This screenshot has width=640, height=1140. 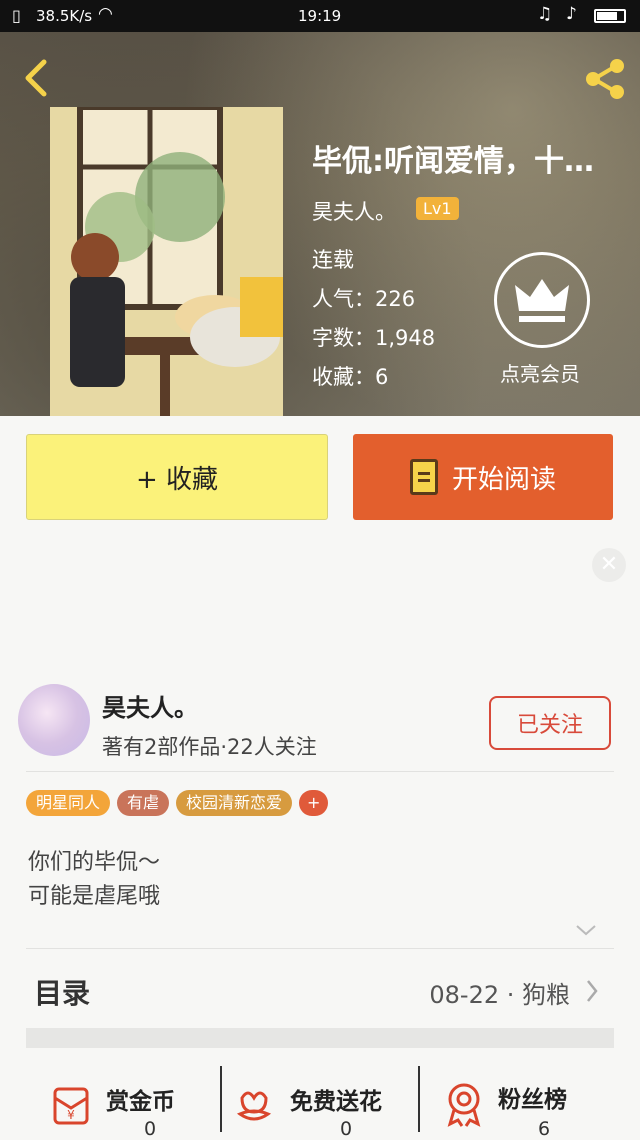 What do you see at coordinates (16, 15) in the screenshot?
I see `sim-icon: ▯` at bounding box center [16, 15].